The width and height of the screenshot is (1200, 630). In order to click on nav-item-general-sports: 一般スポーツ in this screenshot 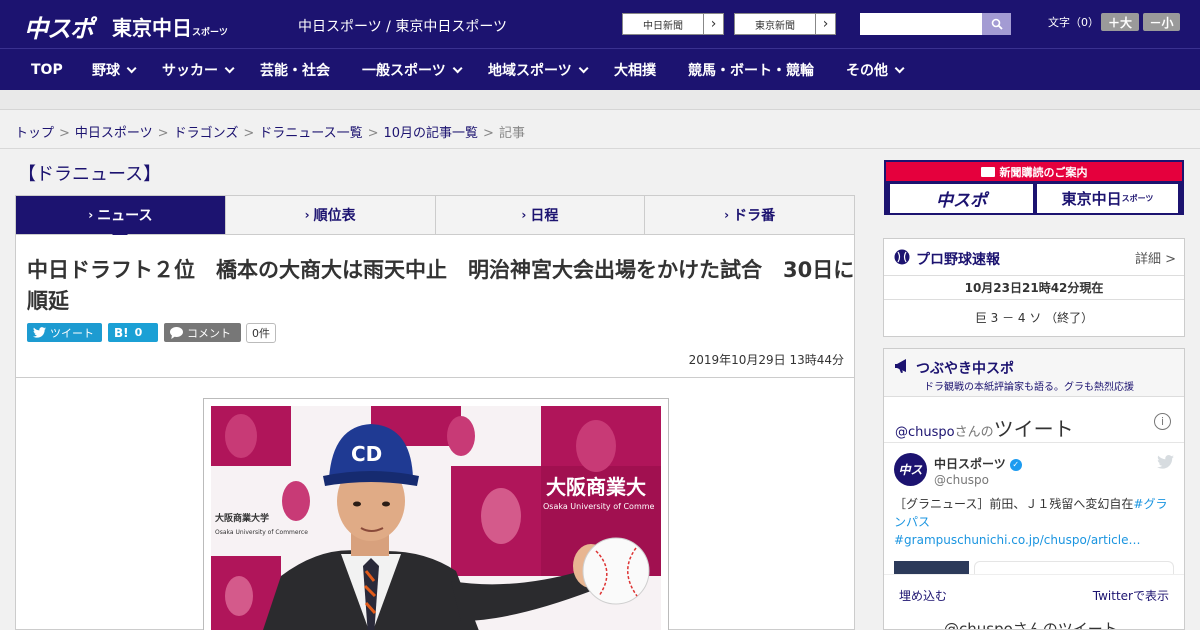, I will do `click(412, 70)`.